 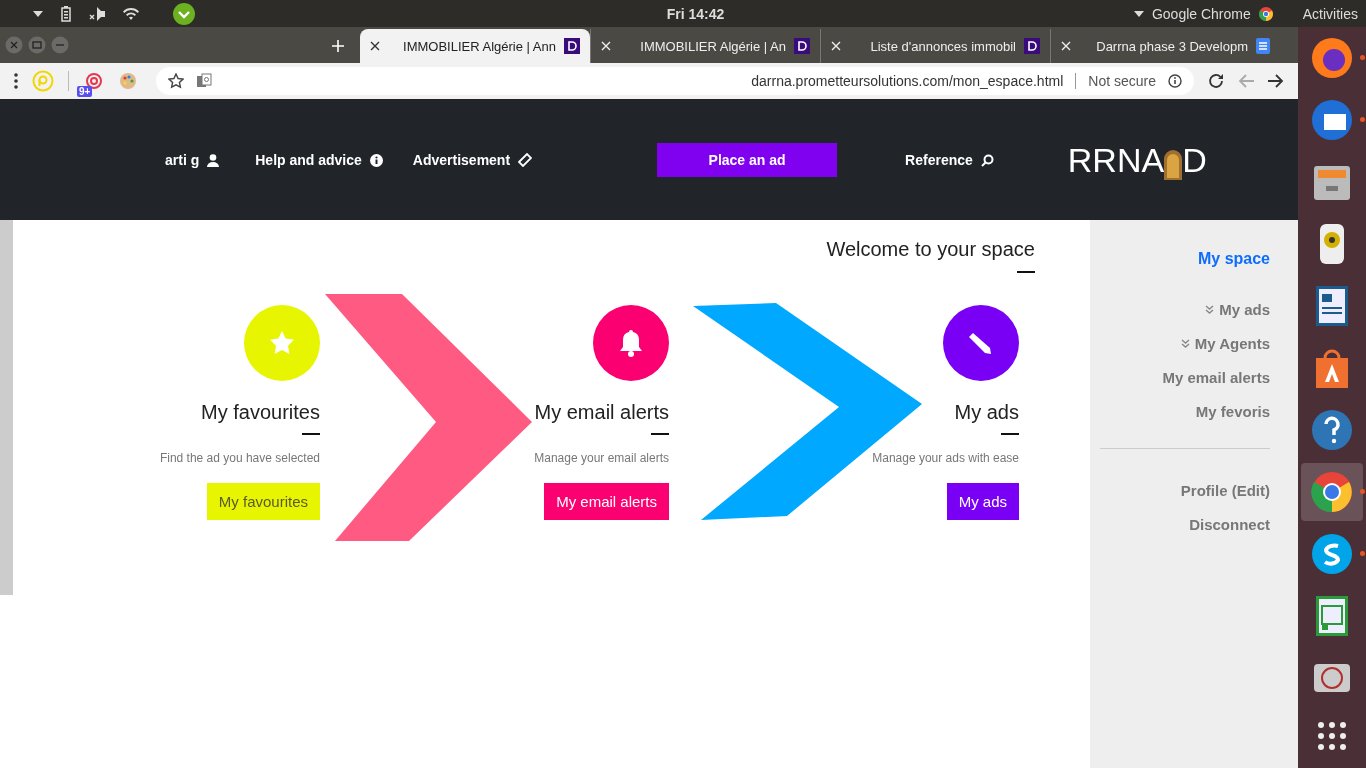 What do you see at coordinates (204, 81) in the screenshot?
I see `translate-icon` at bounding box center [204, 81].